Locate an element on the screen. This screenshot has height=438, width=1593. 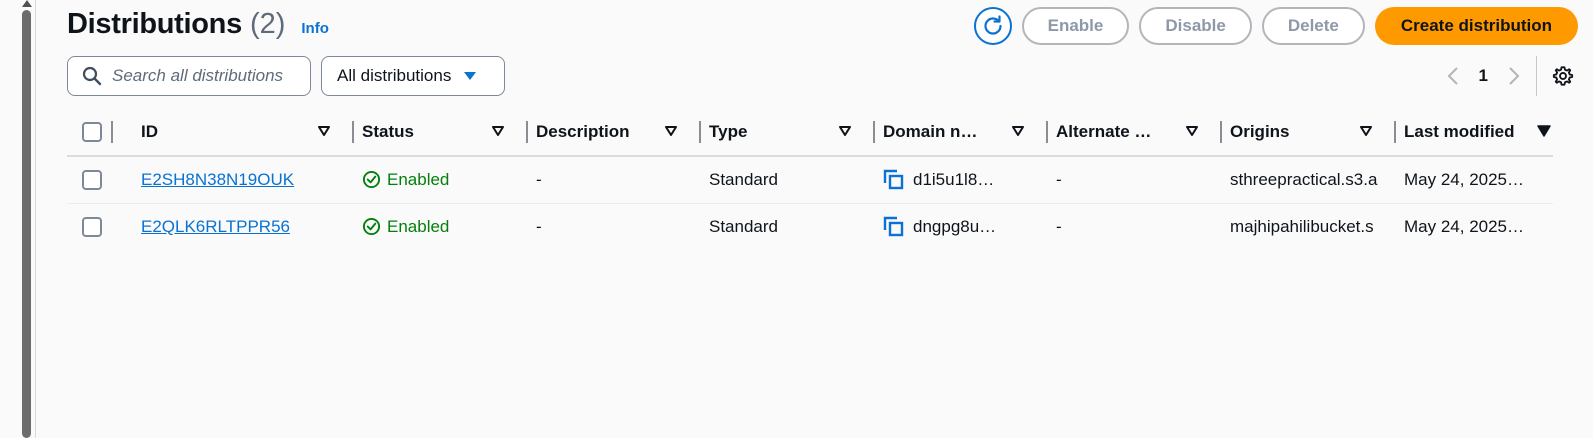
search-field is located at coordinates (189, 76).